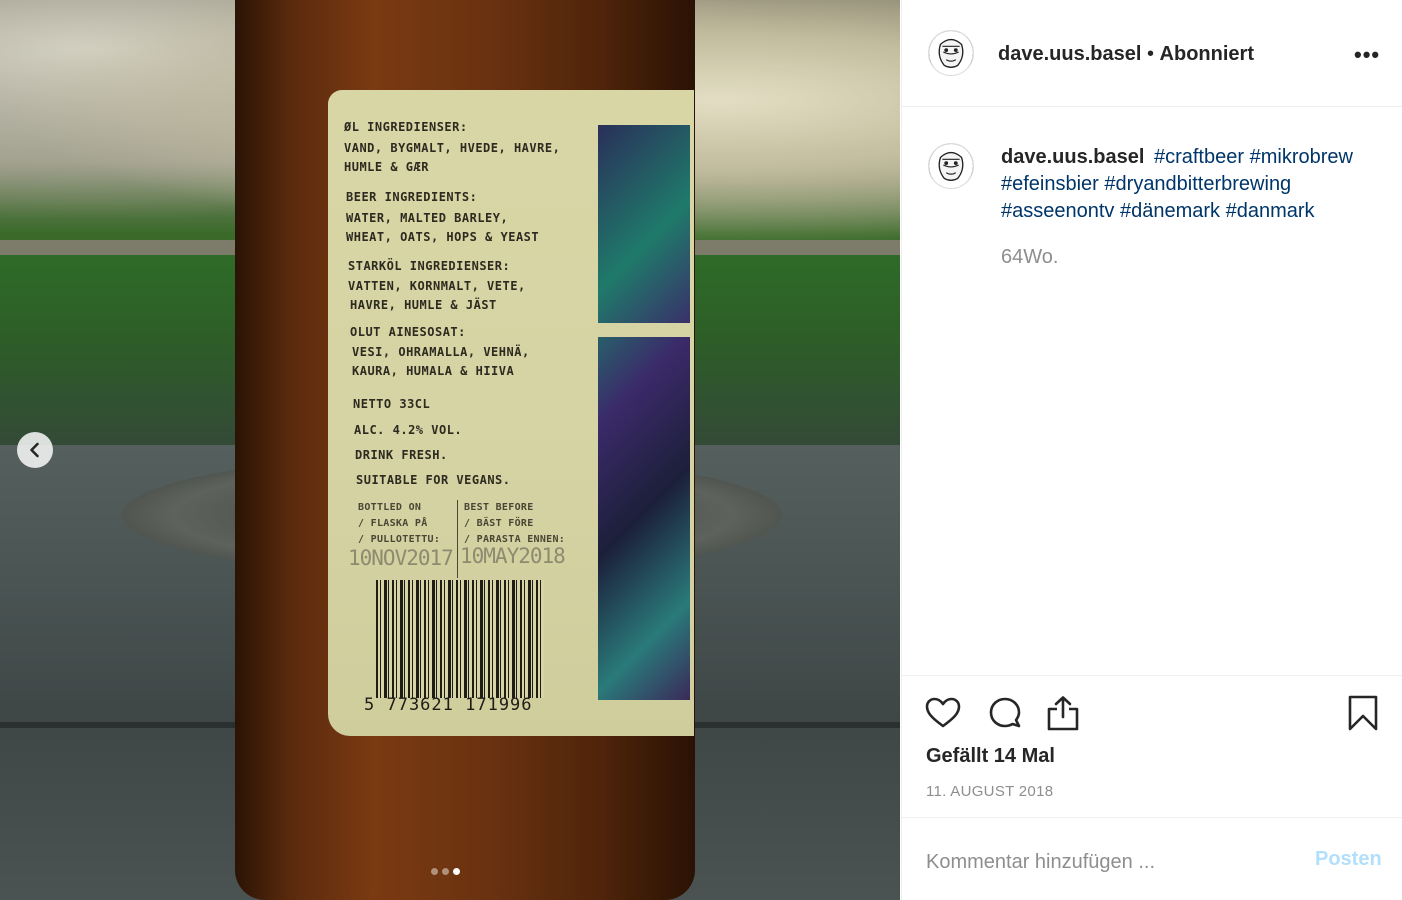 This screenshot has width=1402, height=900. I want to click on barcode-number: 5 773621 171996, so click(448, 705).